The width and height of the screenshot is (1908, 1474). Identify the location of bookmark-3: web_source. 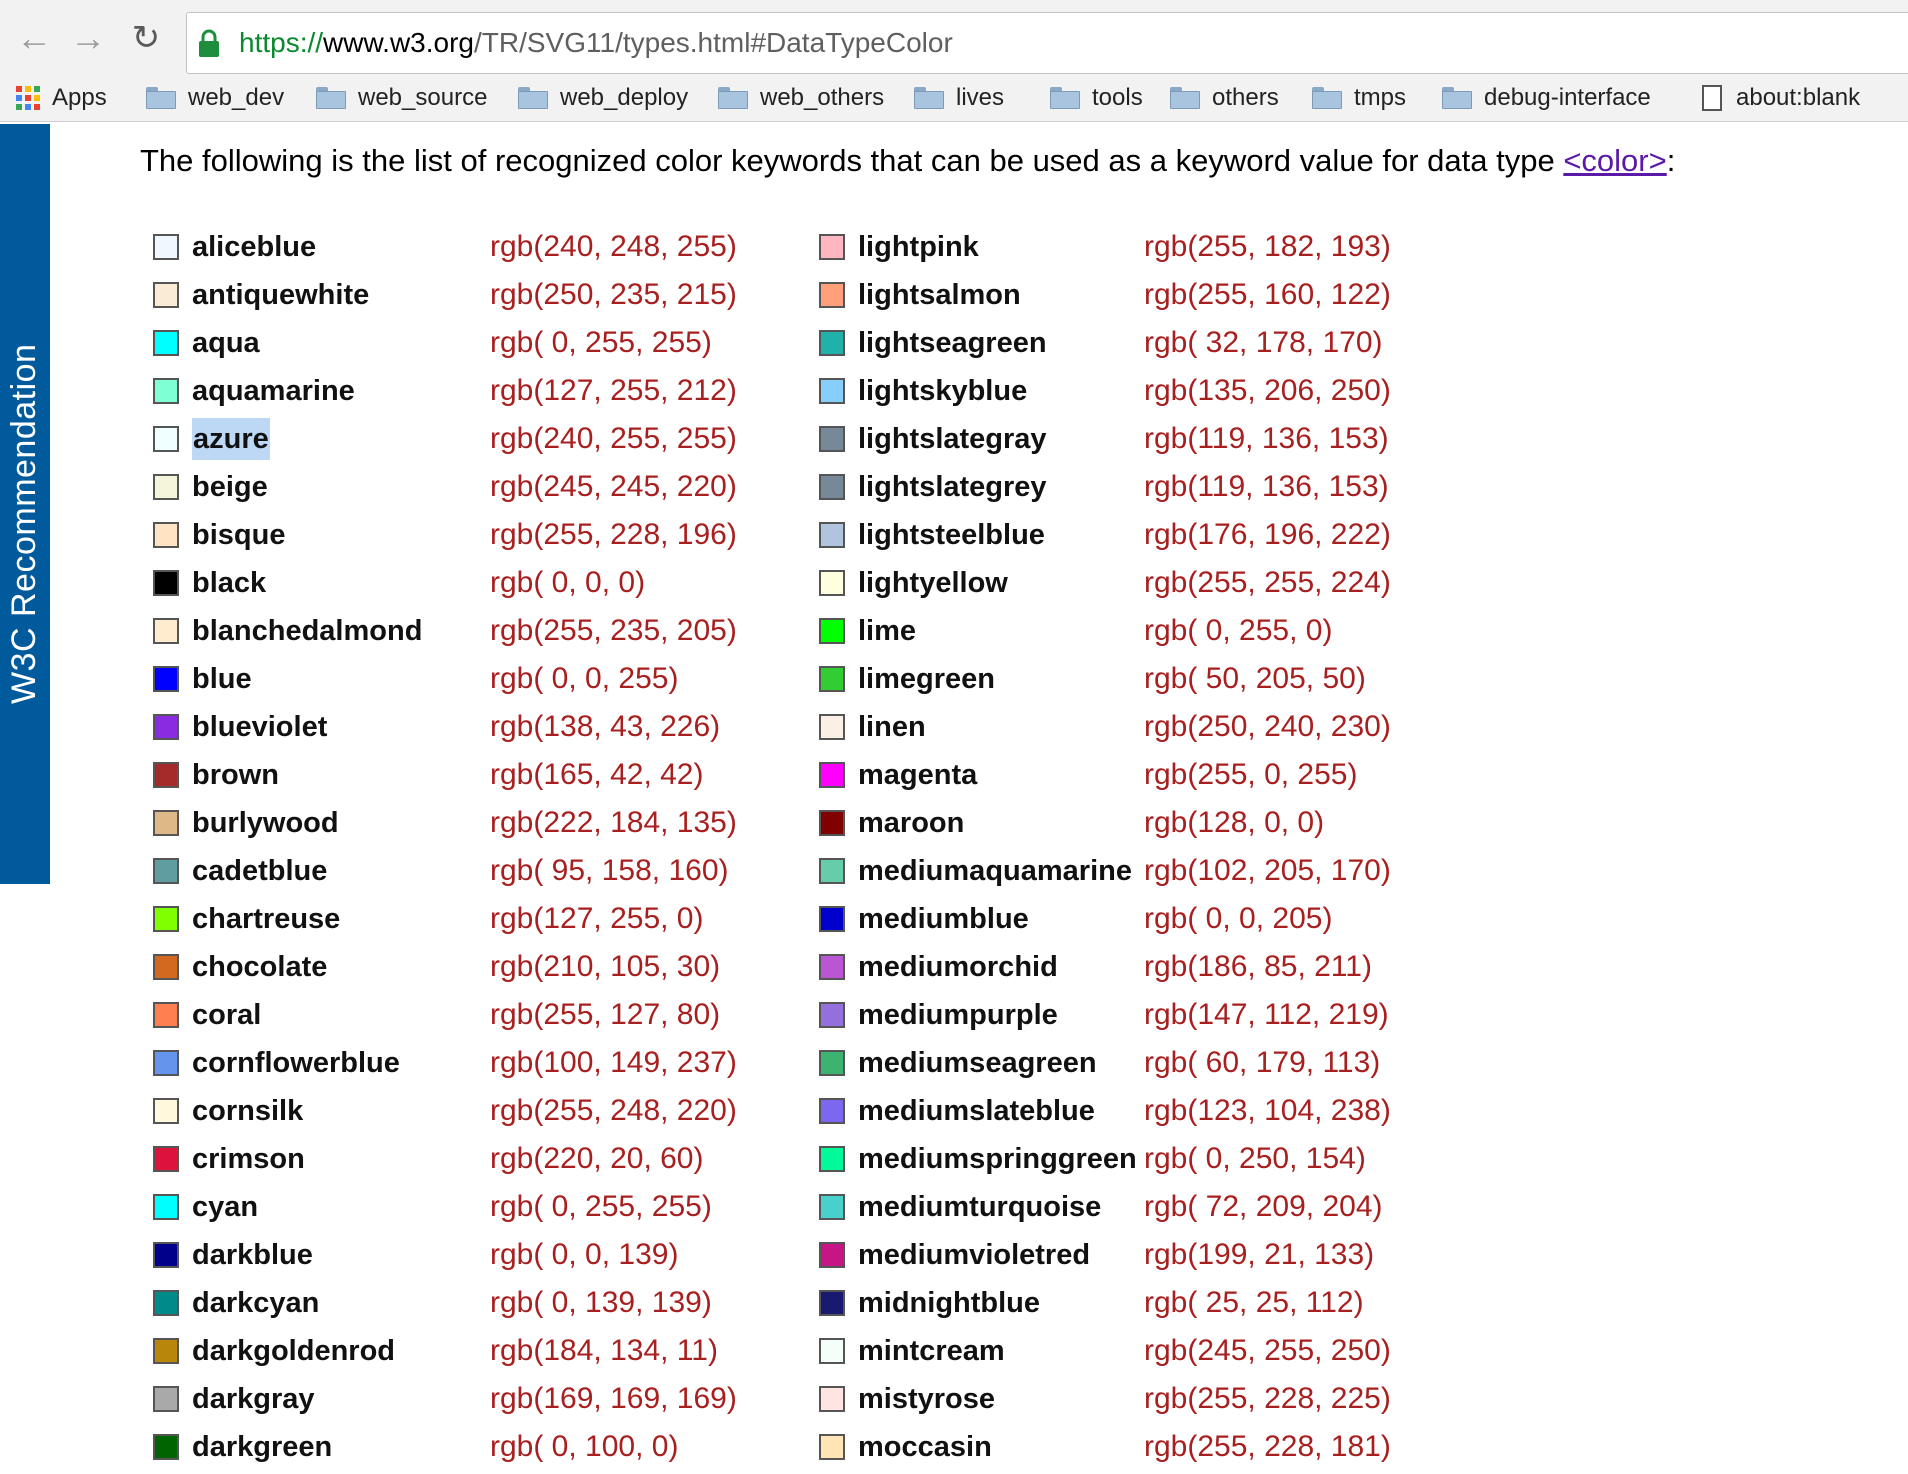
(401, 98).